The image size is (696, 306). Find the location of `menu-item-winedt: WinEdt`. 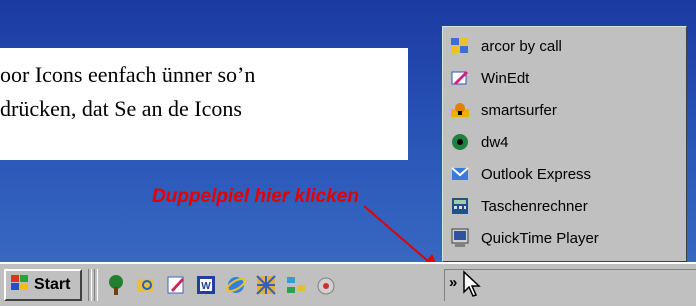

menu-item-winedt: WinEdt is located at coordinates (565, 78).